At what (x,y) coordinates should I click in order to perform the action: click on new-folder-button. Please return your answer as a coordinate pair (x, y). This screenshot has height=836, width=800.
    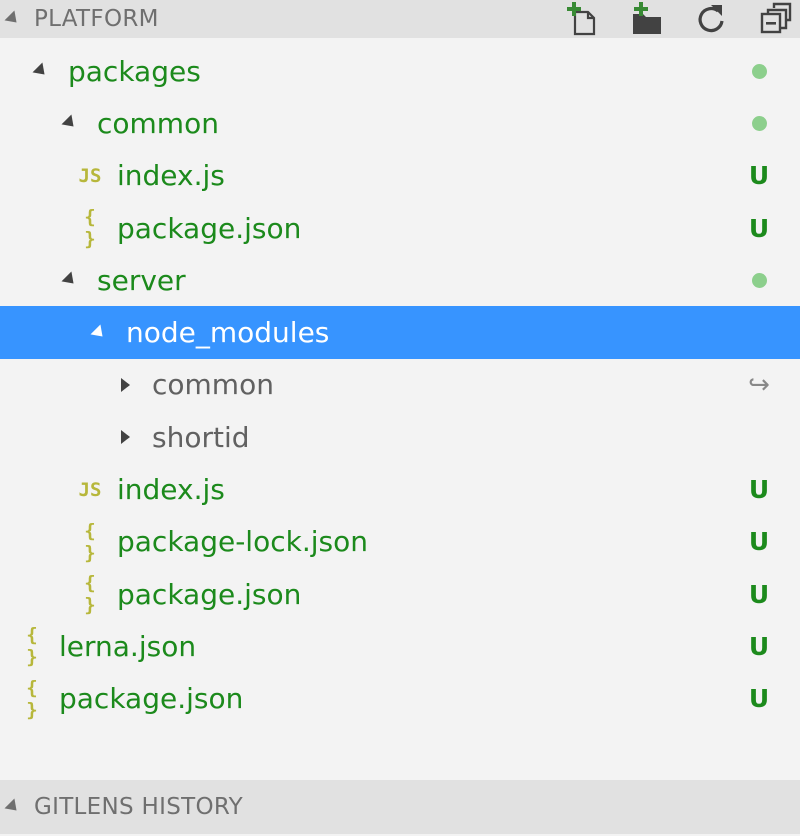
    Looking at the image, I should click on (647, 19).